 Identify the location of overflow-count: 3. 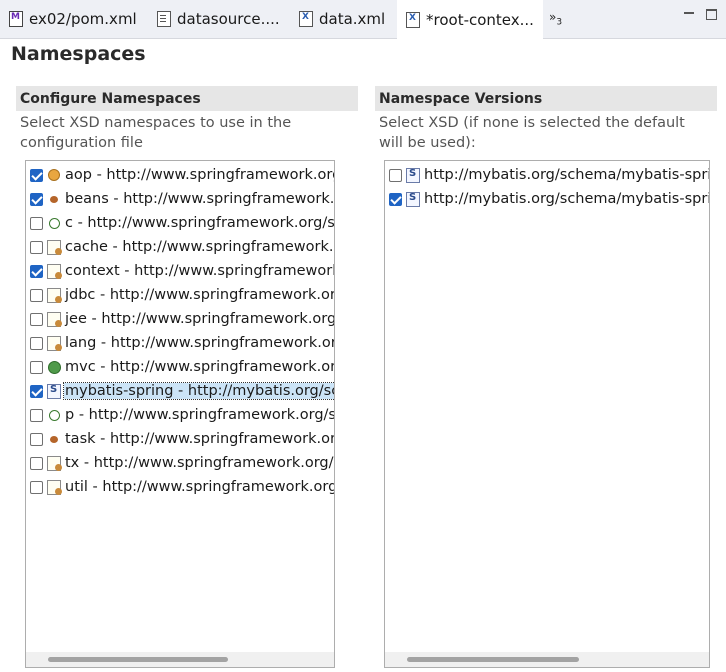
(559, 22).